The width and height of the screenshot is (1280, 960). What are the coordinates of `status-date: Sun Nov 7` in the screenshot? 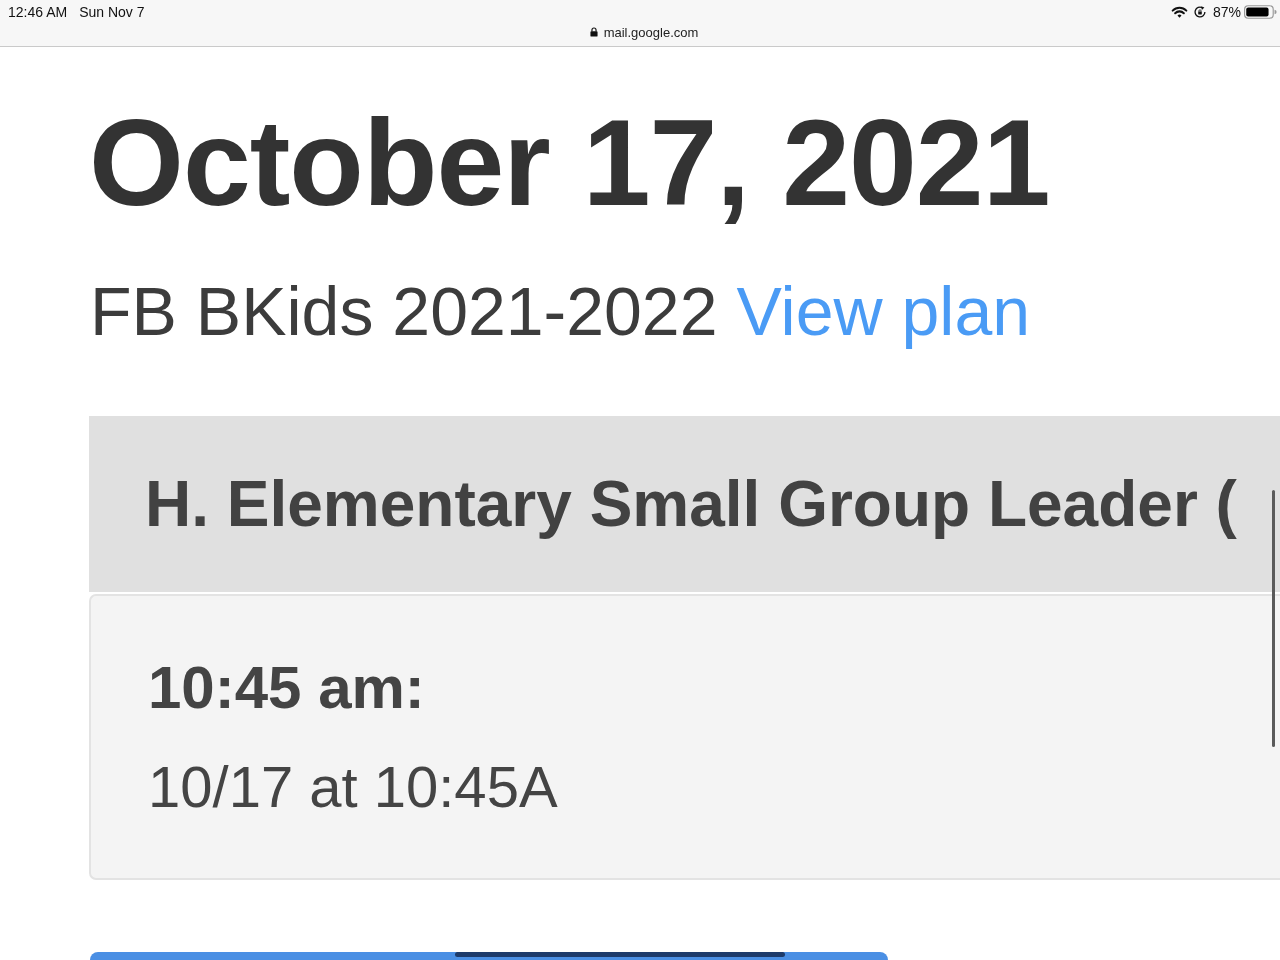 It's located at (112, 11).